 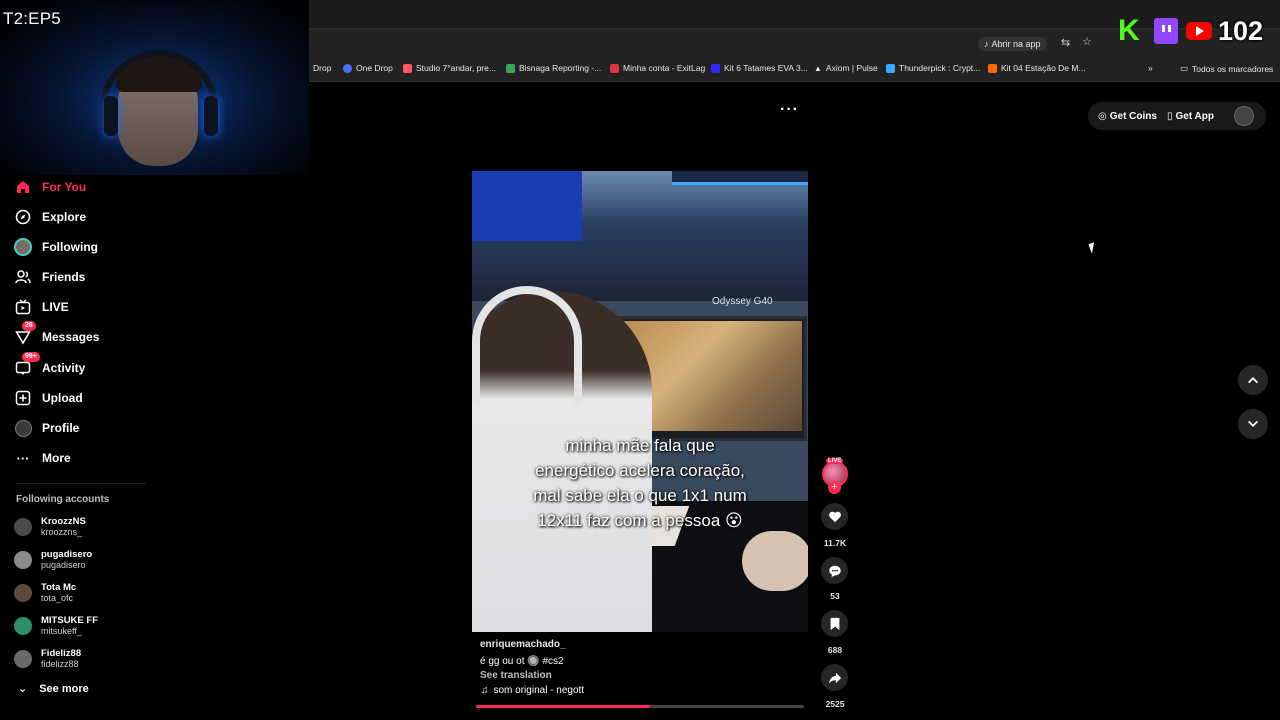 I want to click on video-ceiling-lights, so click(x=740, y=178).